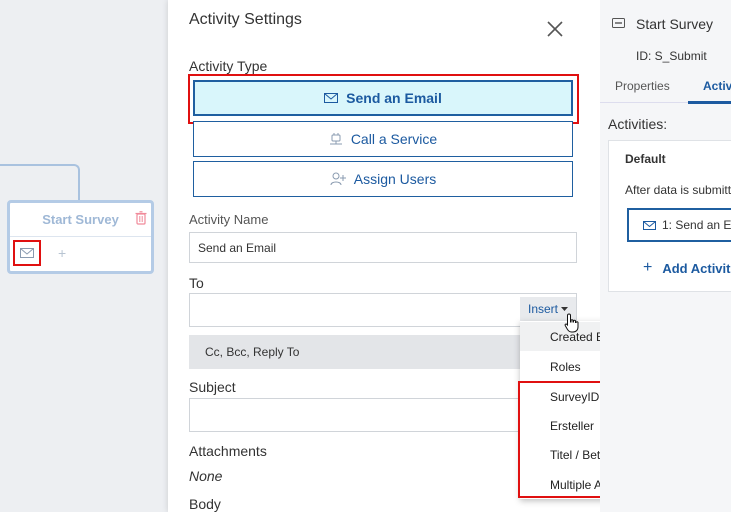 The image size is (731, 512). I want to click on type-button-send-email: Send an Email, so click(383, 98).